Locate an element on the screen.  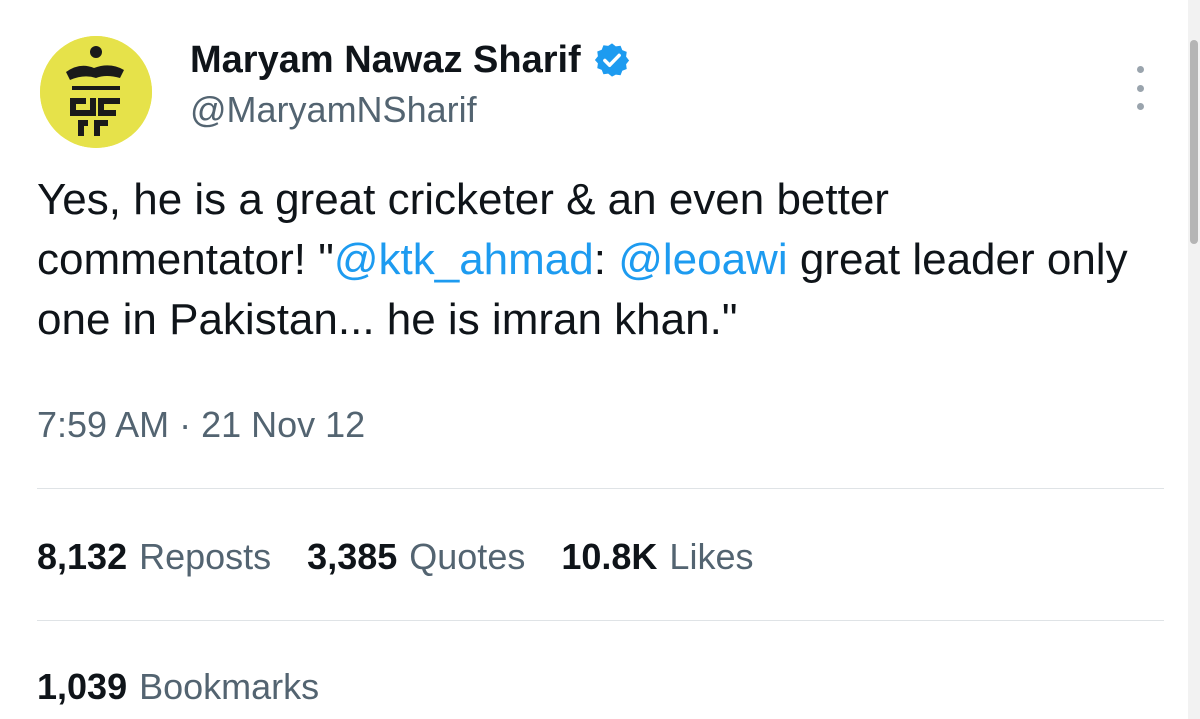
party-logo-icon is located at coordinates (96, 92).